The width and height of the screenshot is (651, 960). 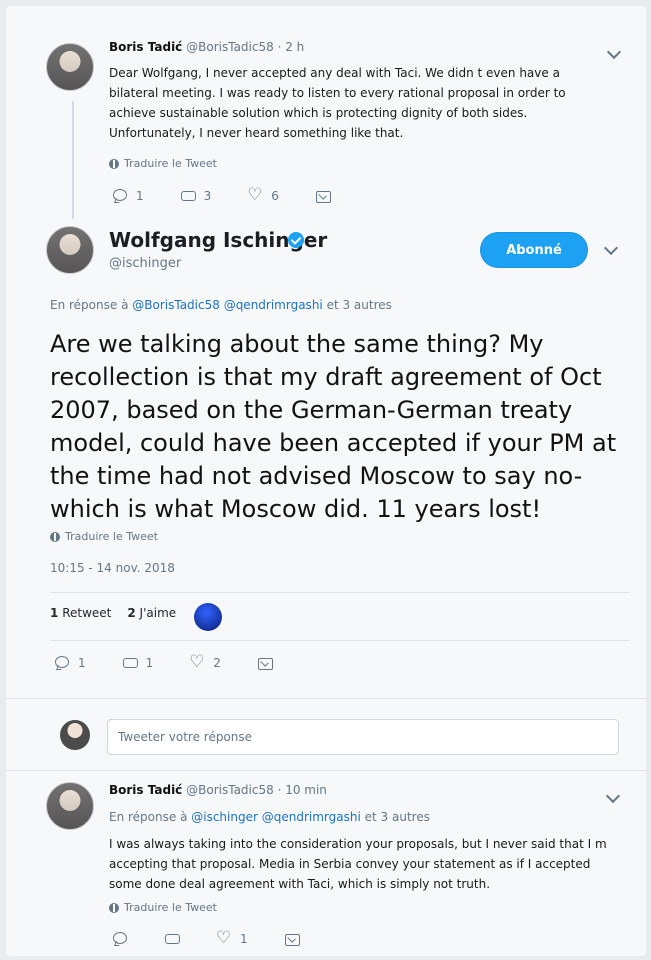 I want to click on tweet-actions: 1, so click(x=206, y=938).